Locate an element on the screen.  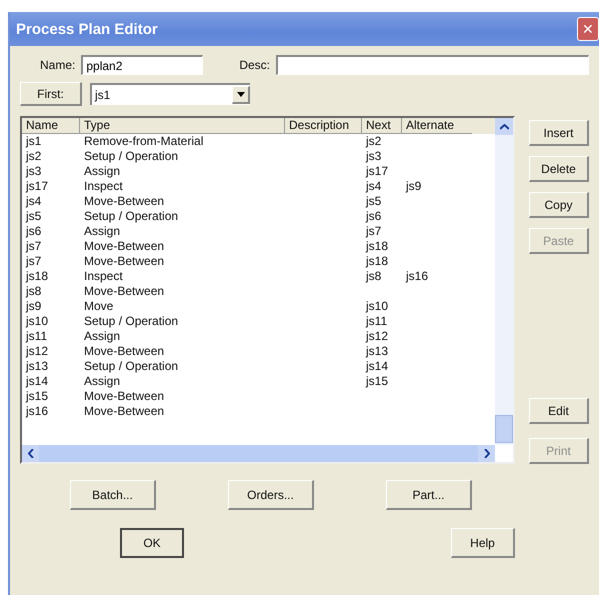
scroll-up-icon is located at coordinates (504, 126).